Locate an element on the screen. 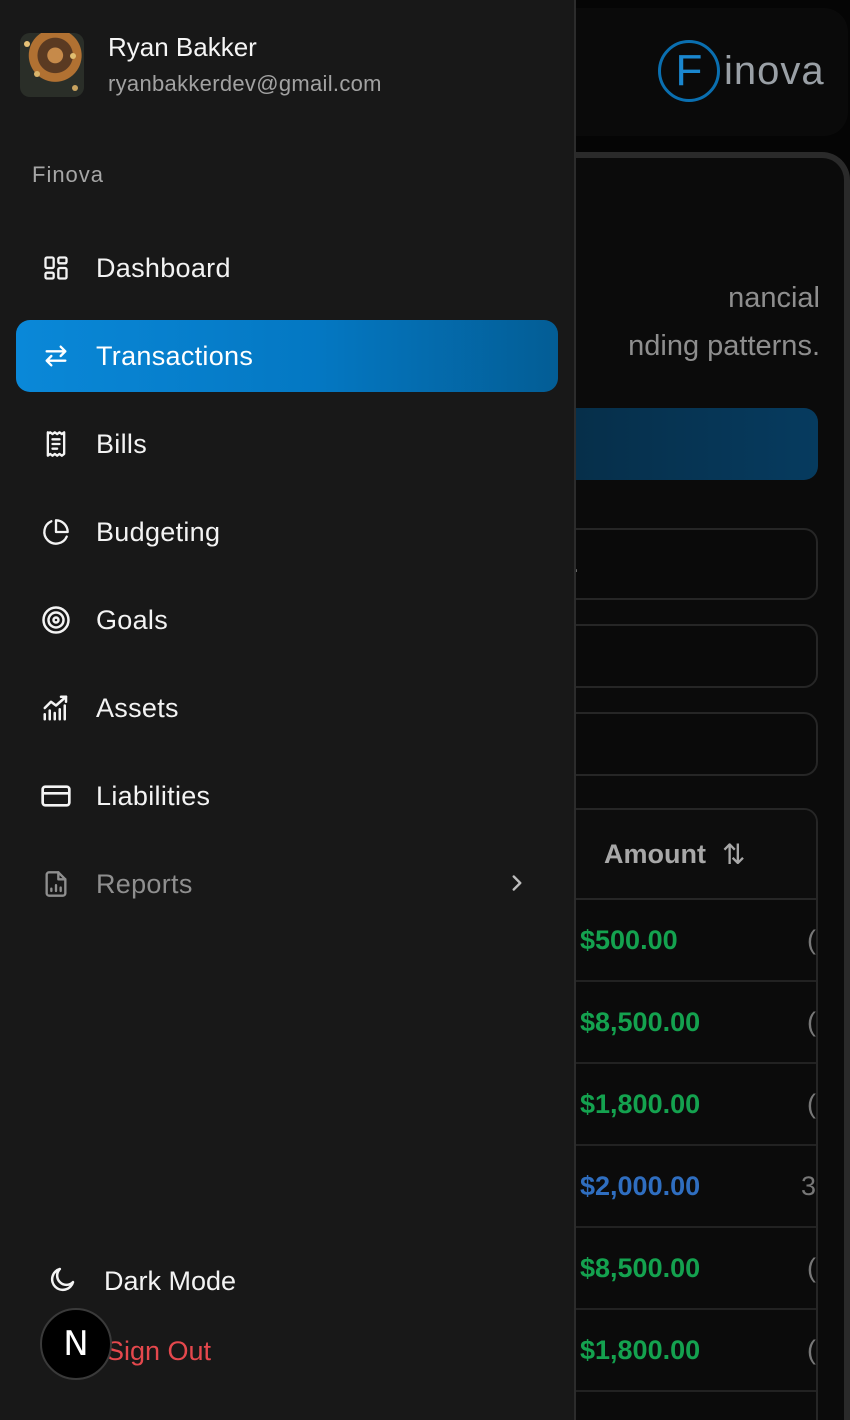  user-profile: Ryan Bakker ryanbakkerdev@gmail.com is located at coordinates (201, 65).